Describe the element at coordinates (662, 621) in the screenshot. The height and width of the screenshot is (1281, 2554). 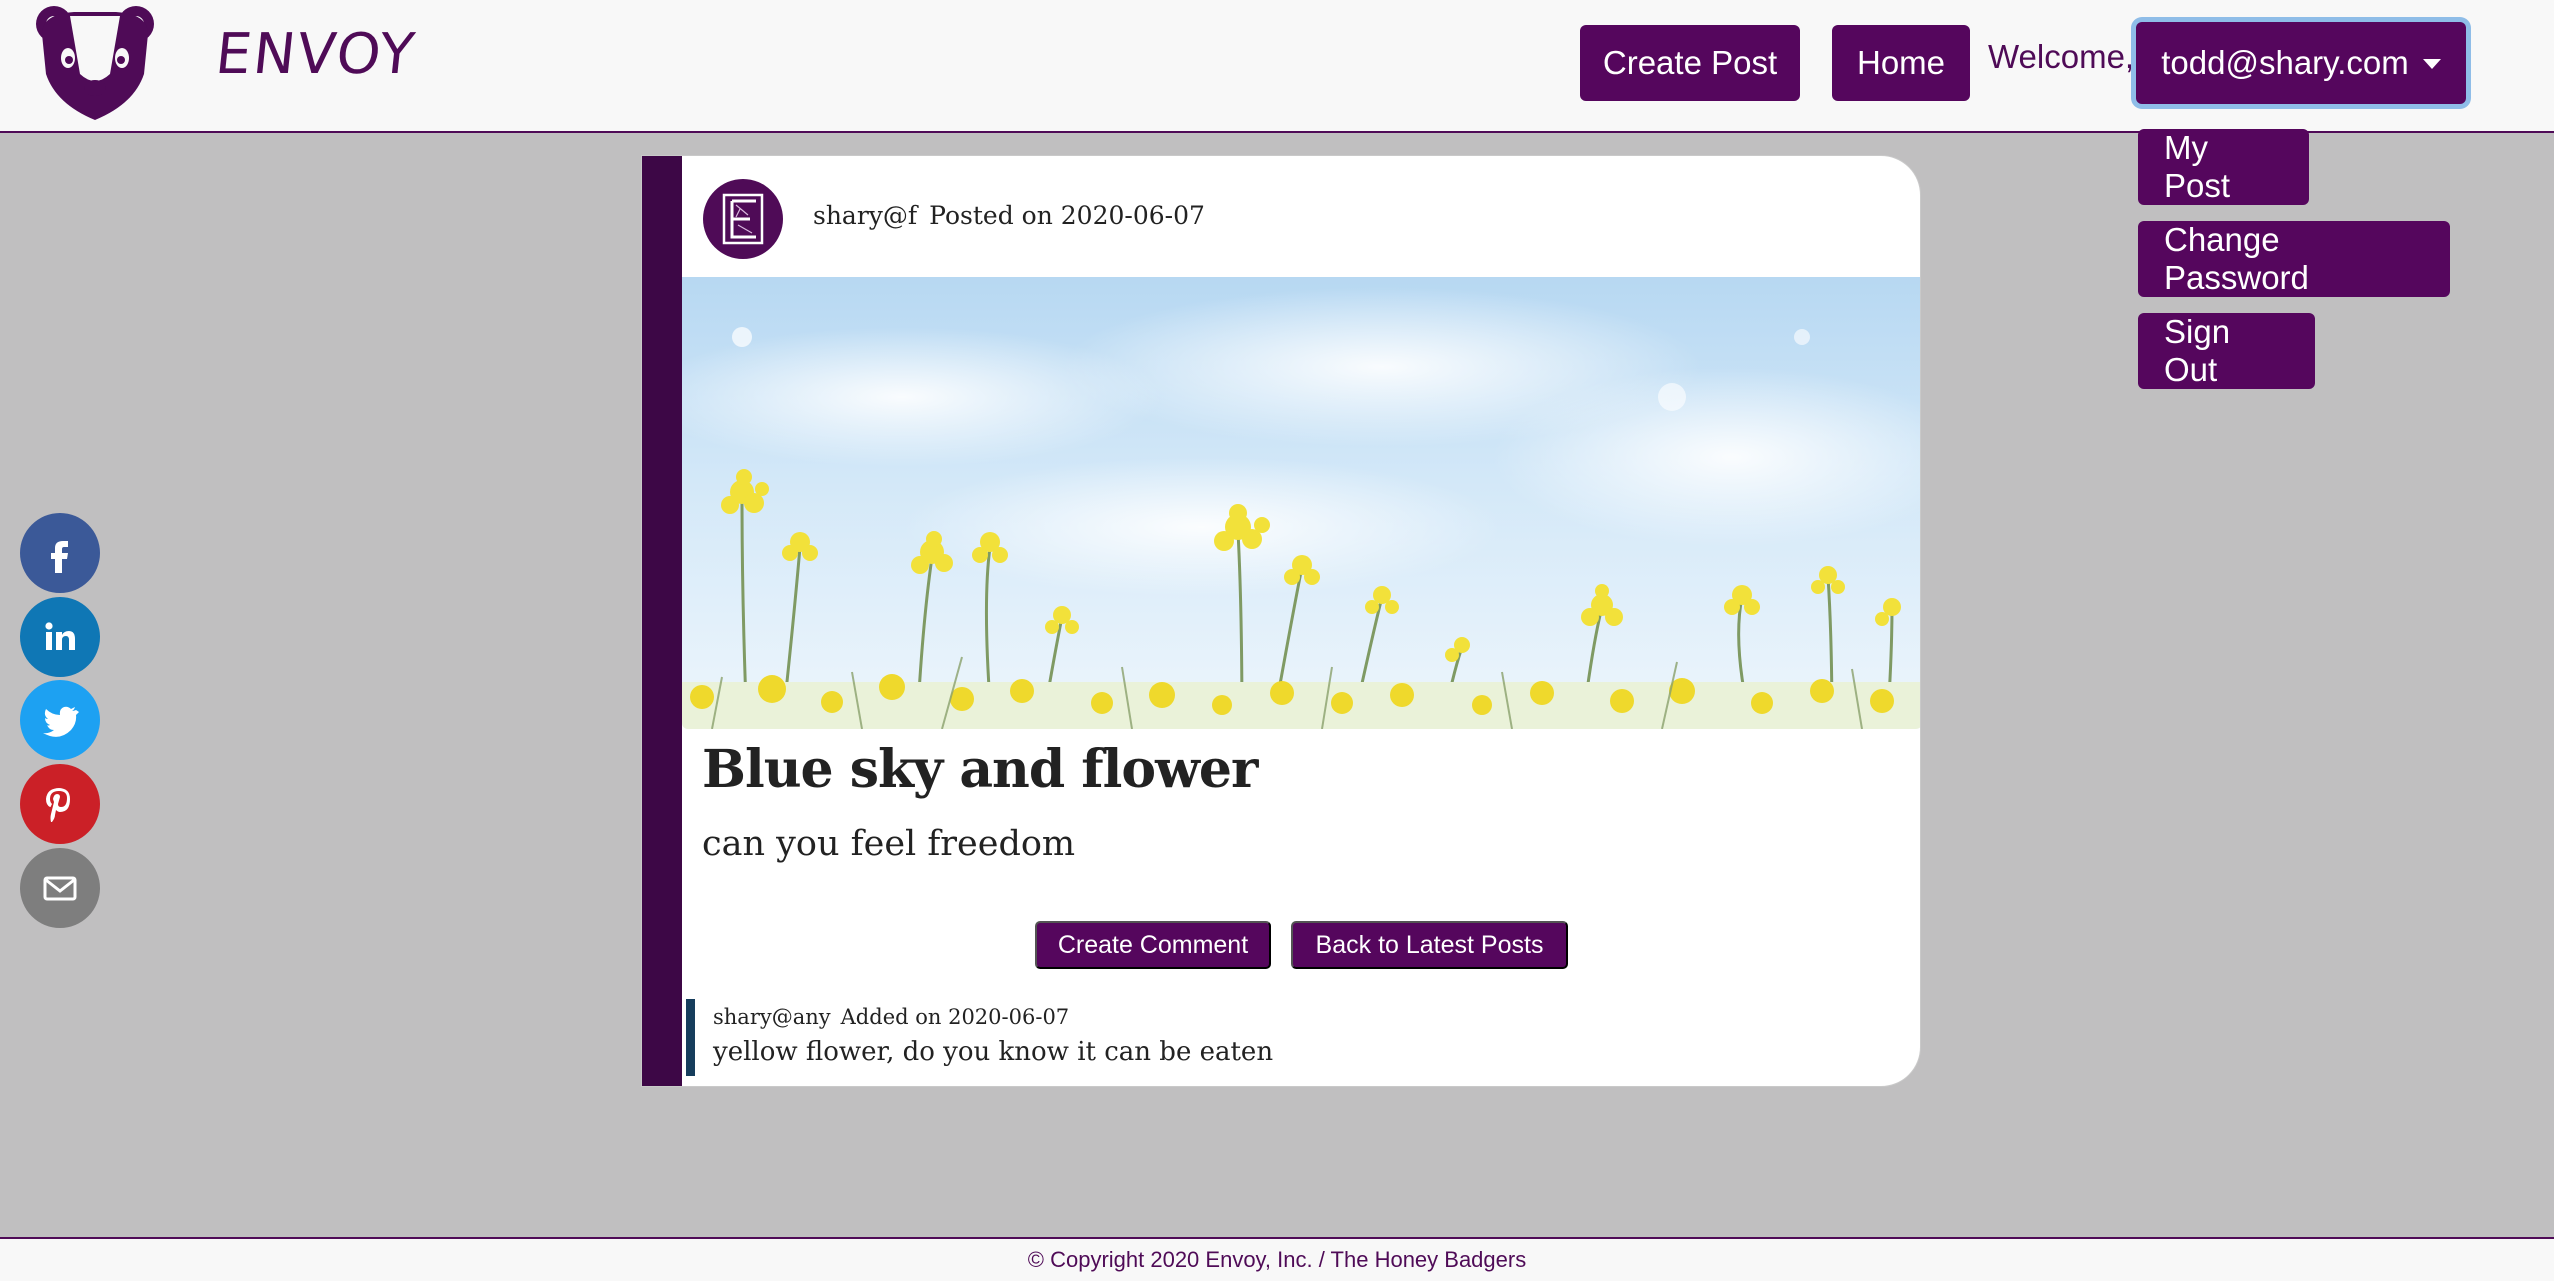
I see `card-accent-bar` at that location.